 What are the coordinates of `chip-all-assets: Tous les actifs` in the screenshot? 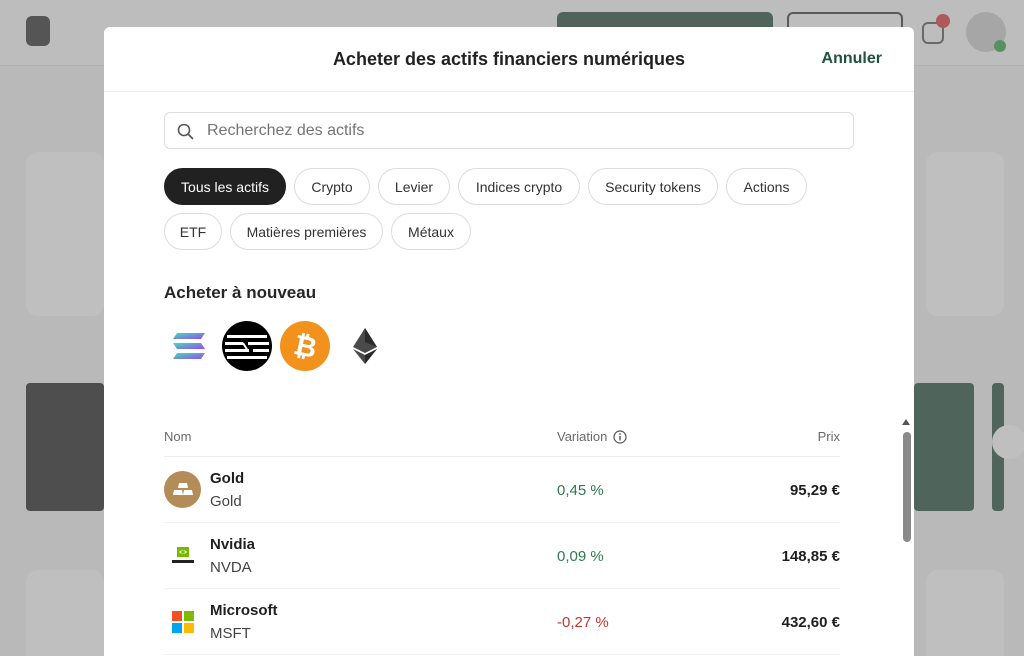 It's located at (225, 186).